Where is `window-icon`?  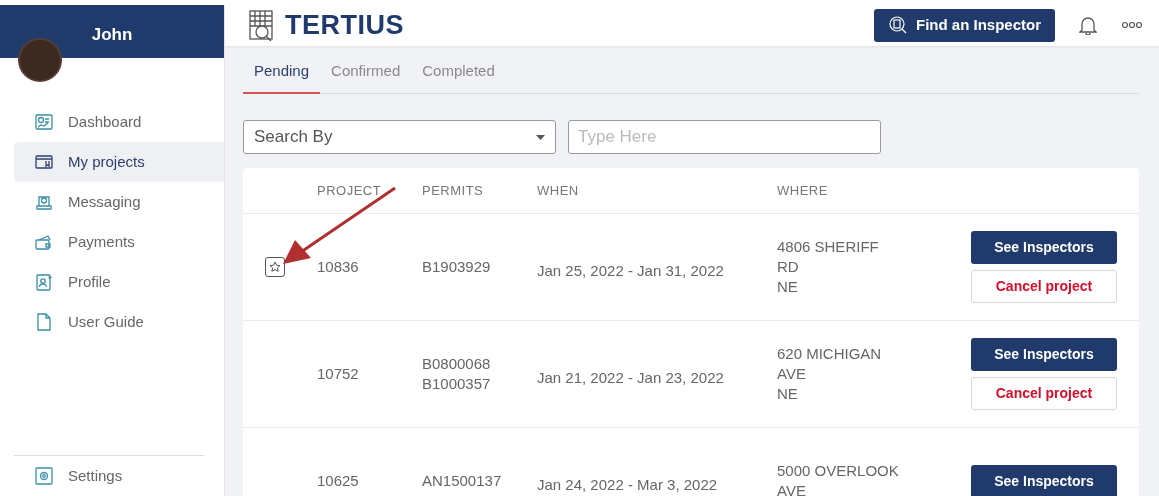 window-icon is located at coordinates (44, 162).